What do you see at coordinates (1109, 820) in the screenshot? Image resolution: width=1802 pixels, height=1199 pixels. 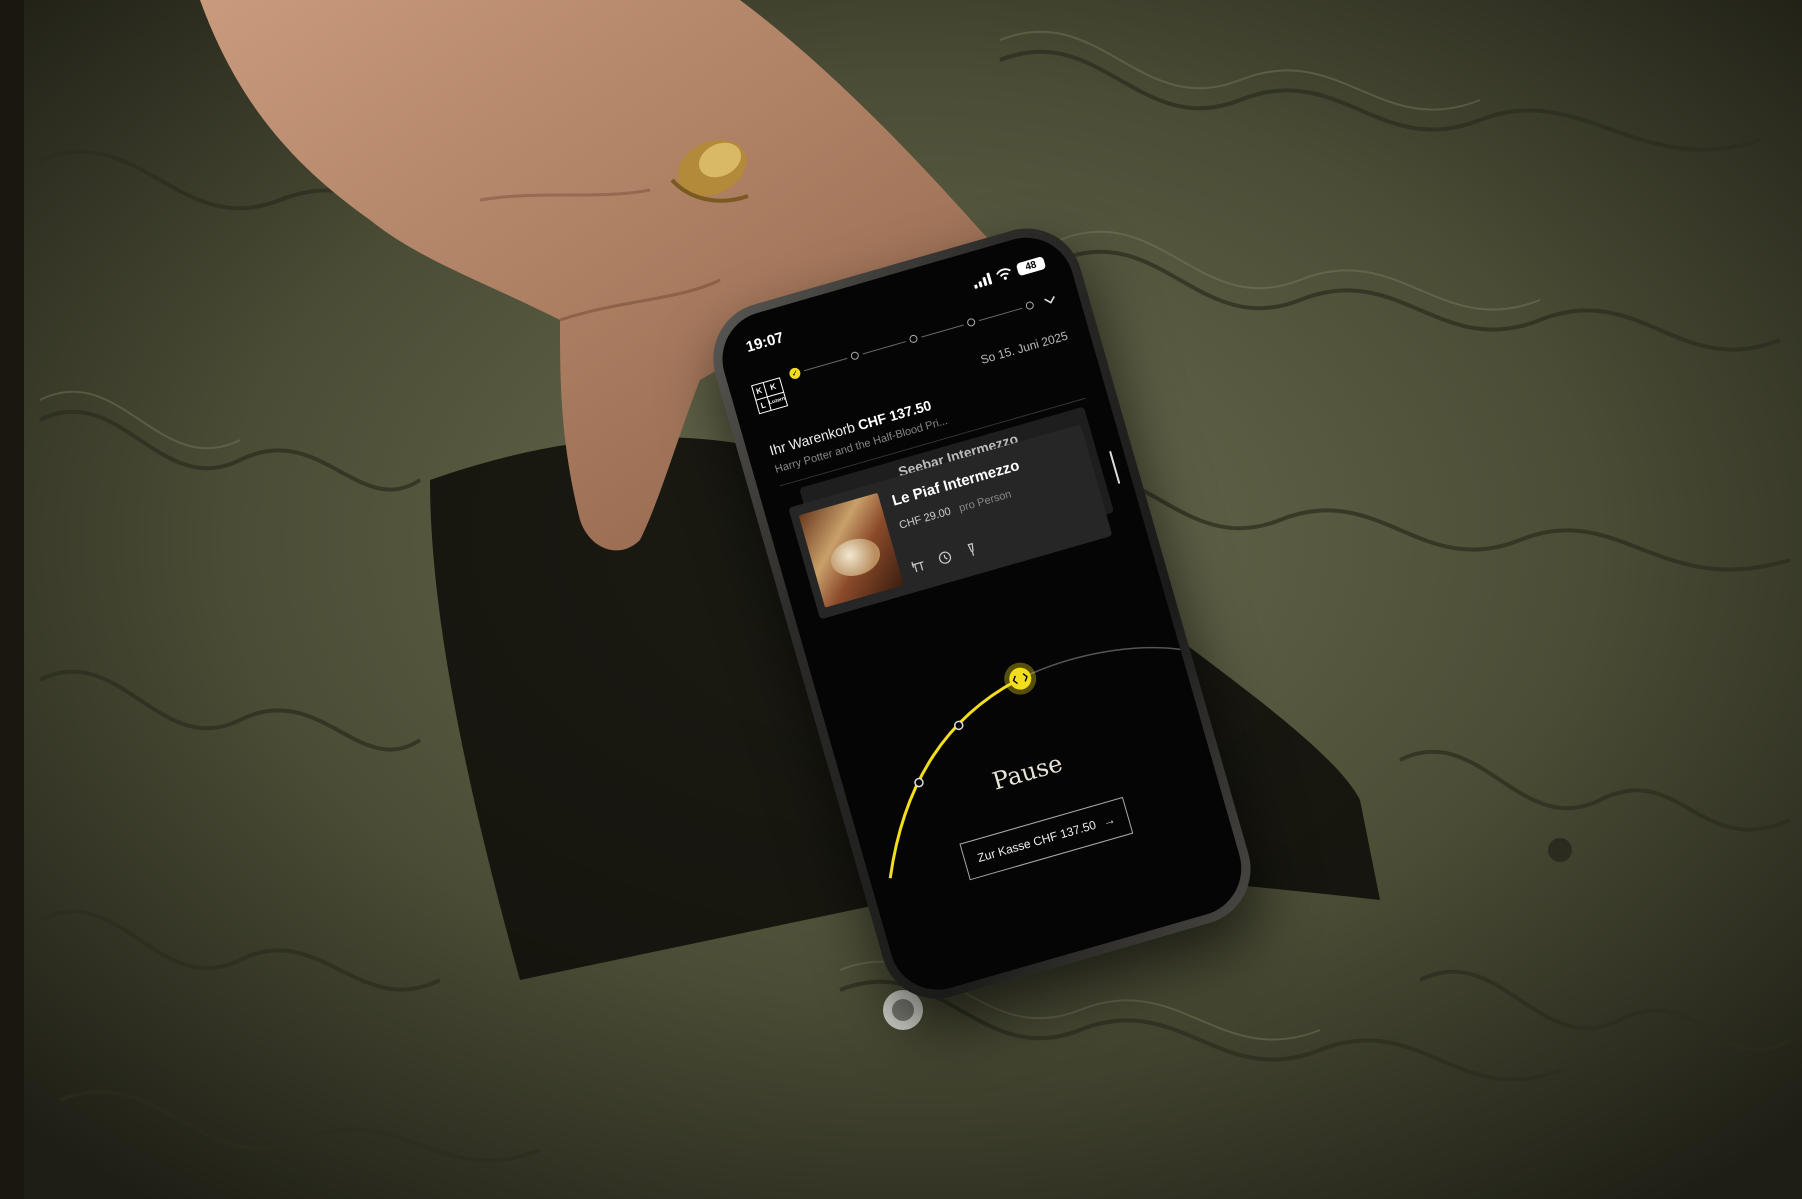 I see `arrow-right-icon: →` at bounding box center [1109, 820].